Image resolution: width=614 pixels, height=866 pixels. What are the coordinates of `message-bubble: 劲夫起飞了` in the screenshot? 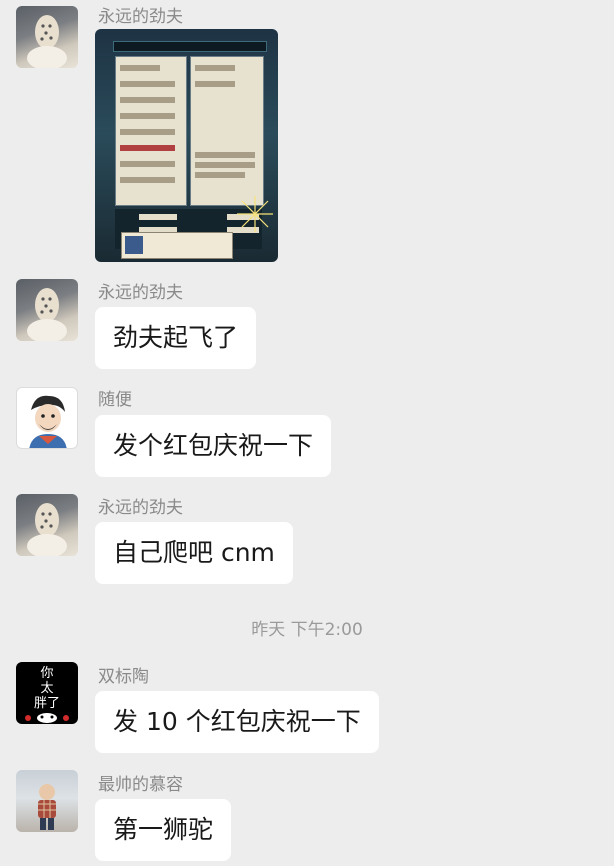 It's located at (176, 338).